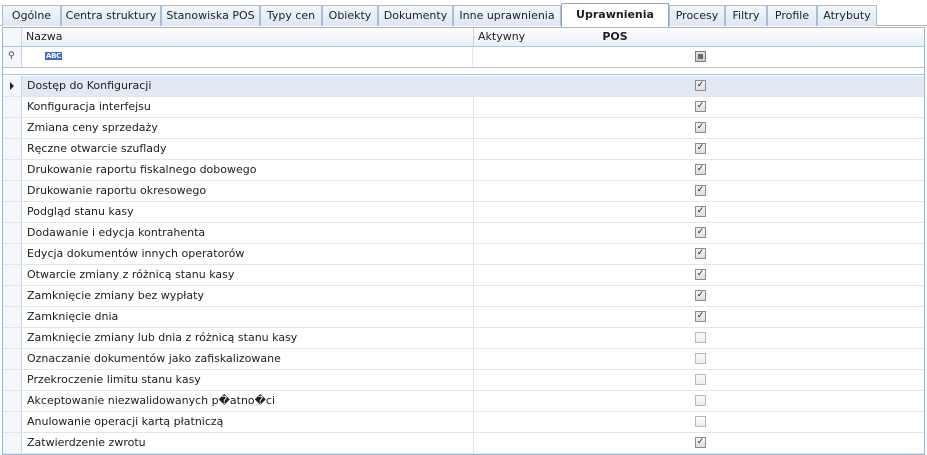 The width and height of the screenshot is (927, 455). I want to click on table-row: Dostęp do Konfiguracji ✓, so click(463, 86).